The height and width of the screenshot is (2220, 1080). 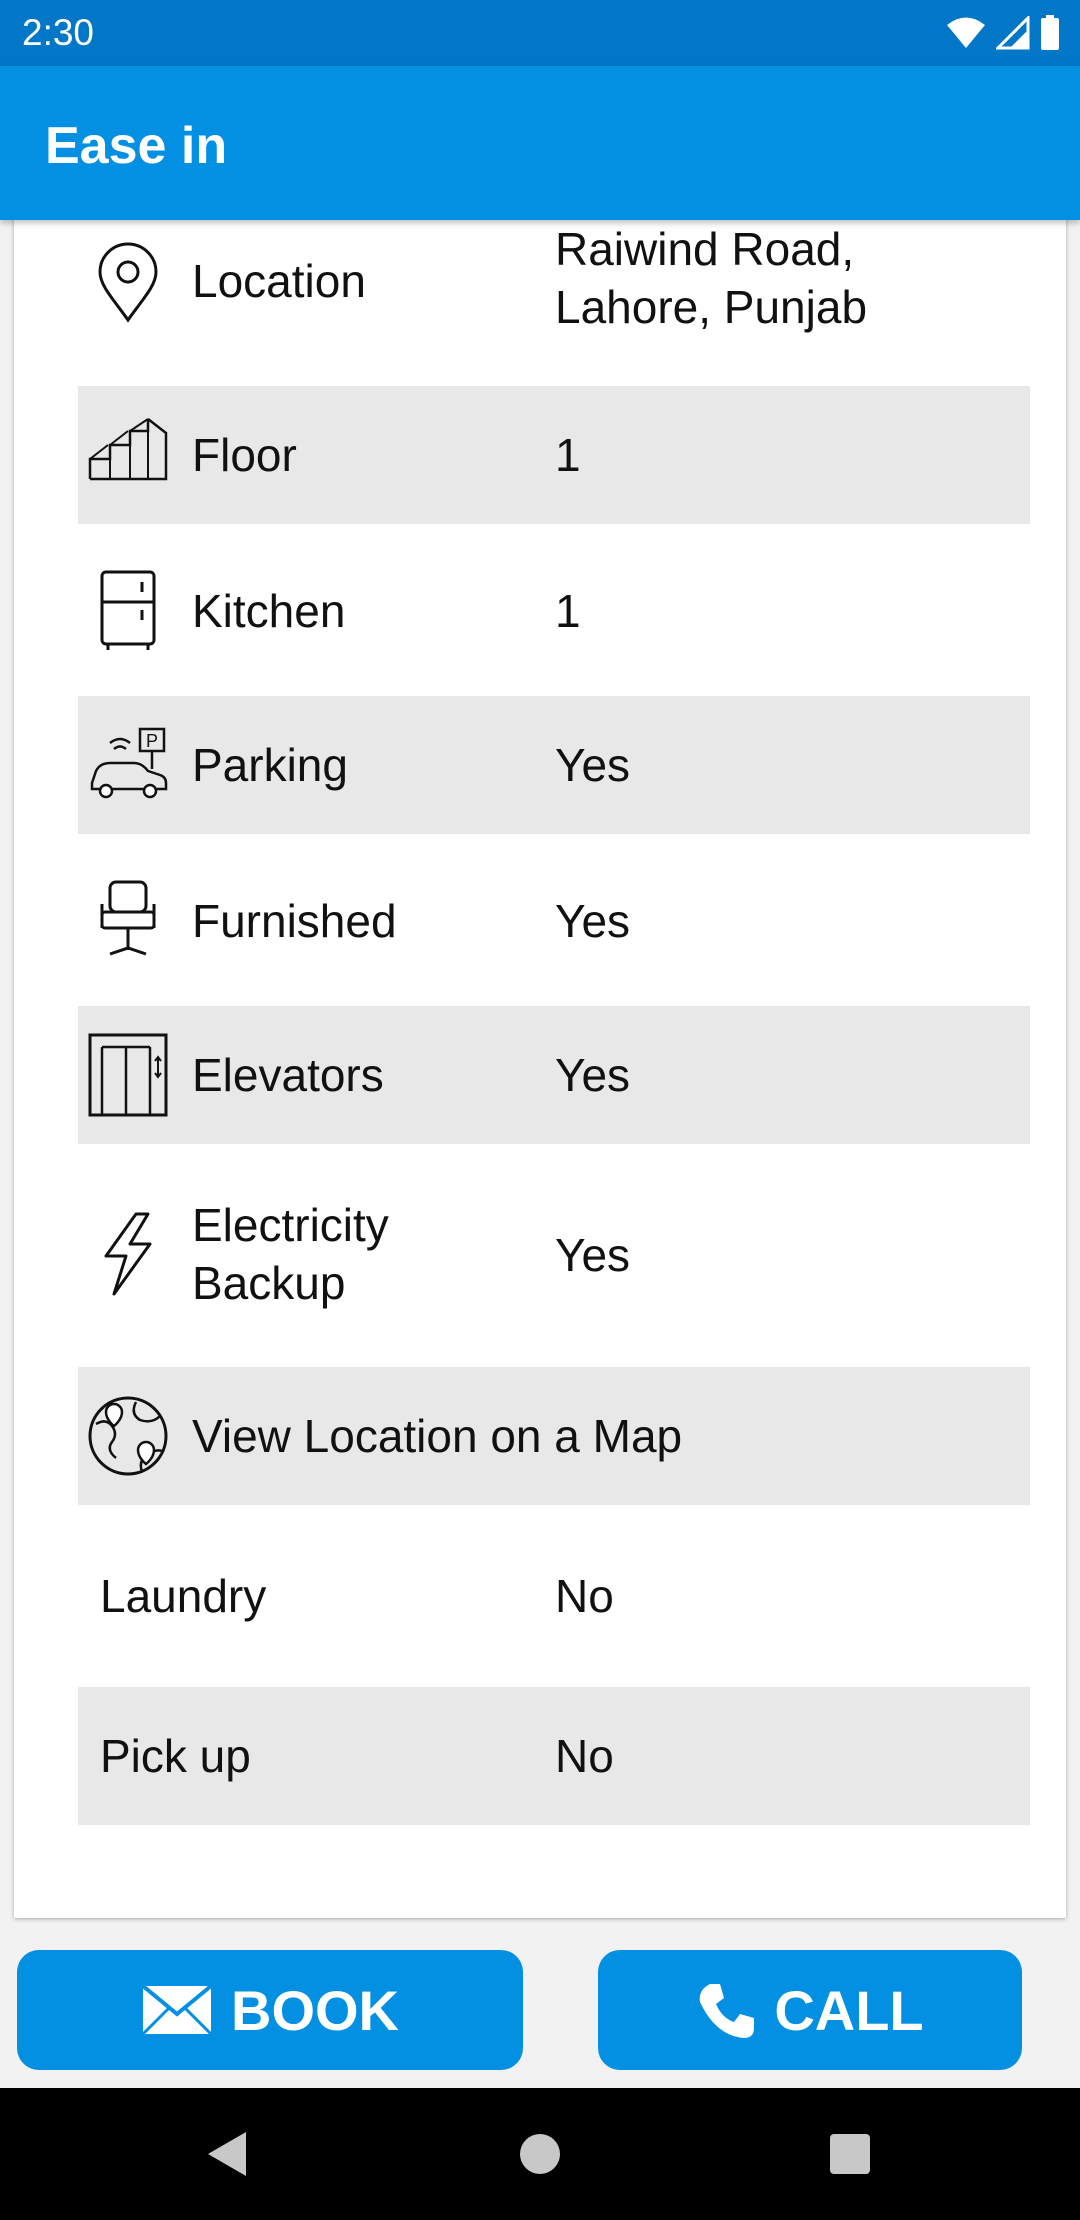 I want to click on status-time: 2:30, so click(x=58, y=32).